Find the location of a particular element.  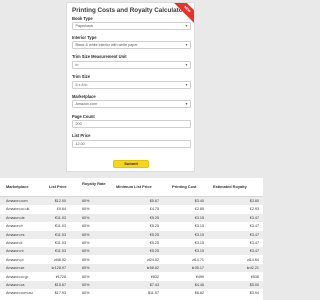

cell-minimum-list-price: ¥832 is located at coordinates (154, 276).